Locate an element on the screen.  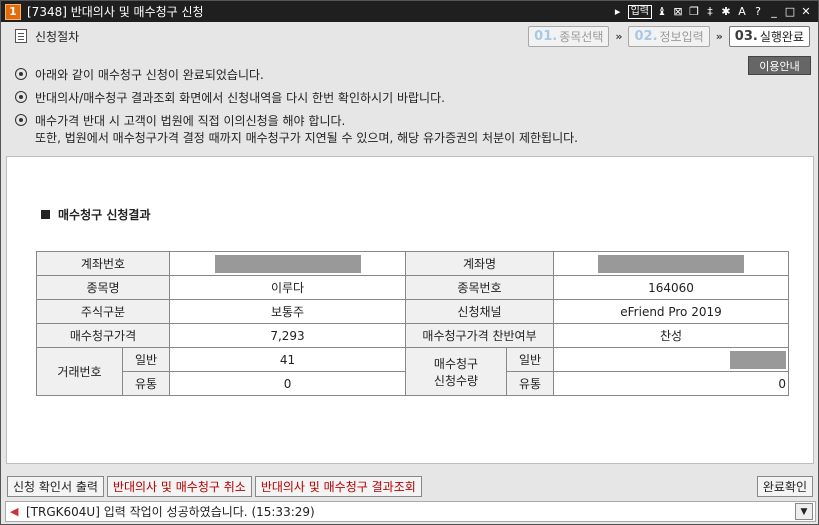
message-history-dropdown: ▼ is located at coordinates (804, 511).